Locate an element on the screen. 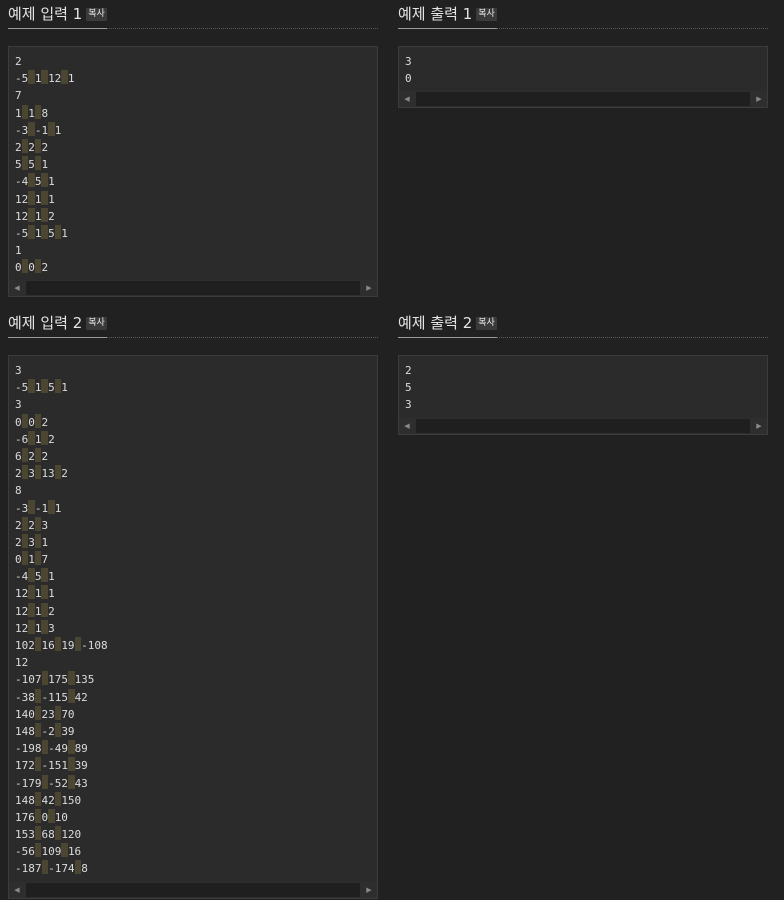 This screenshot has height=900, width=784. code-token: 150 is located at coordinates (71, 800).